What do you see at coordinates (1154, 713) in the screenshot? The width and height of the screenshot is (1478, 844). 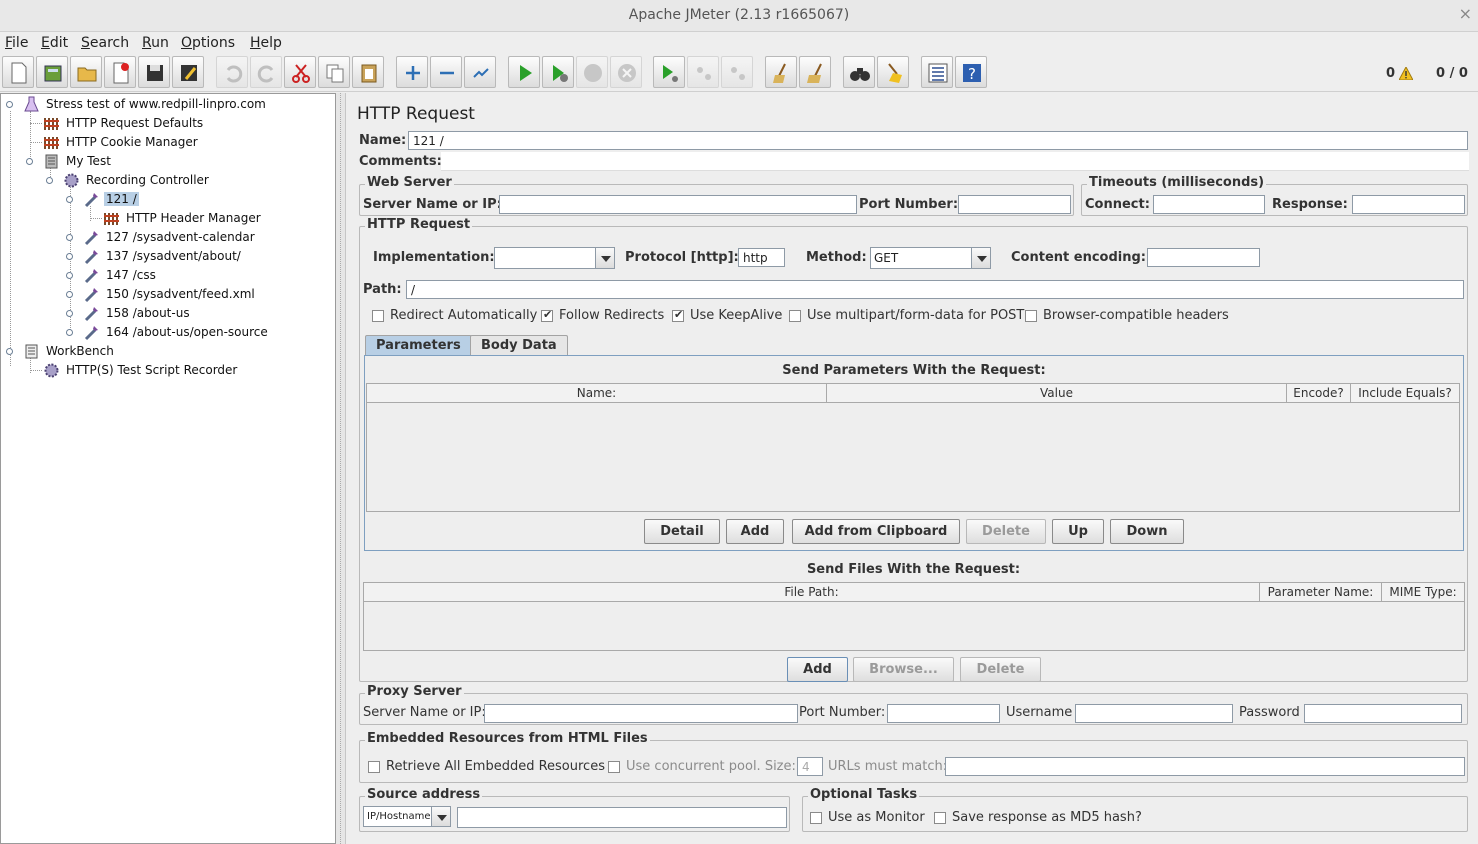 I see `proxy-username-input` at bounding box center [1154, 713].